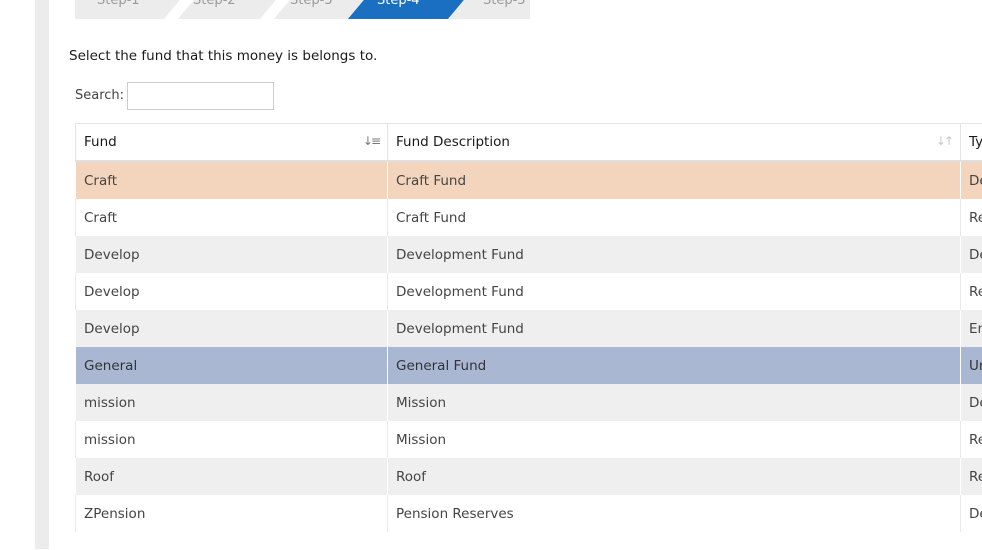 The image size is (982, 550). Describe the element at coordinates (311, 4) in the screenshot. I see `wizard-step-label: Step-3` at that location.